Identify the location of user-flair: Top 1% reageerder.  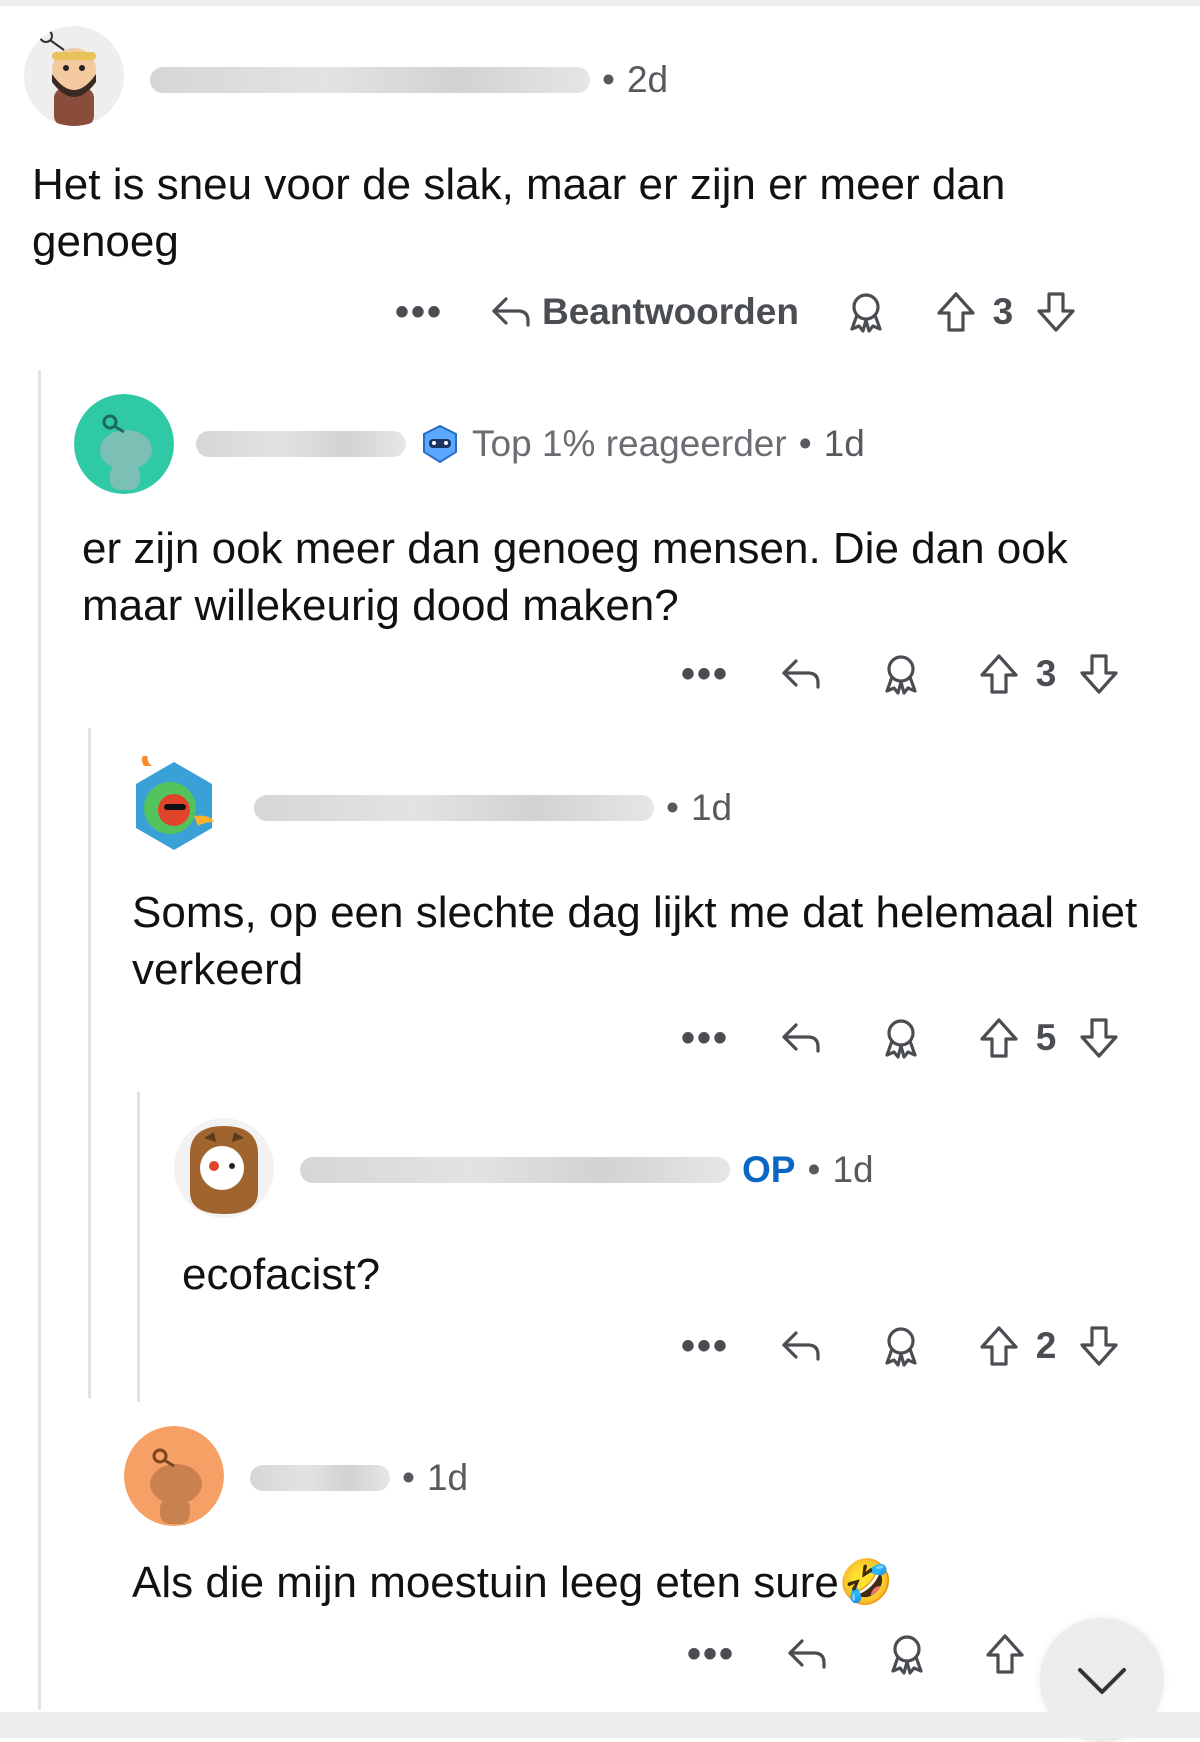
(602, 444).